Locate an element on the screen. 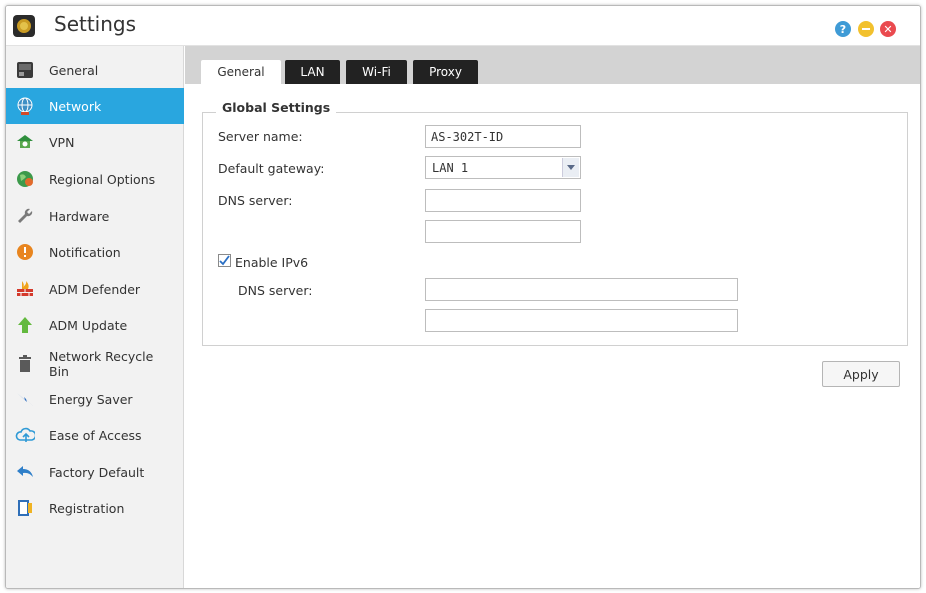 This screenshot has height=593, width=926. window-title: Settings is located at coordinates (95, 24).